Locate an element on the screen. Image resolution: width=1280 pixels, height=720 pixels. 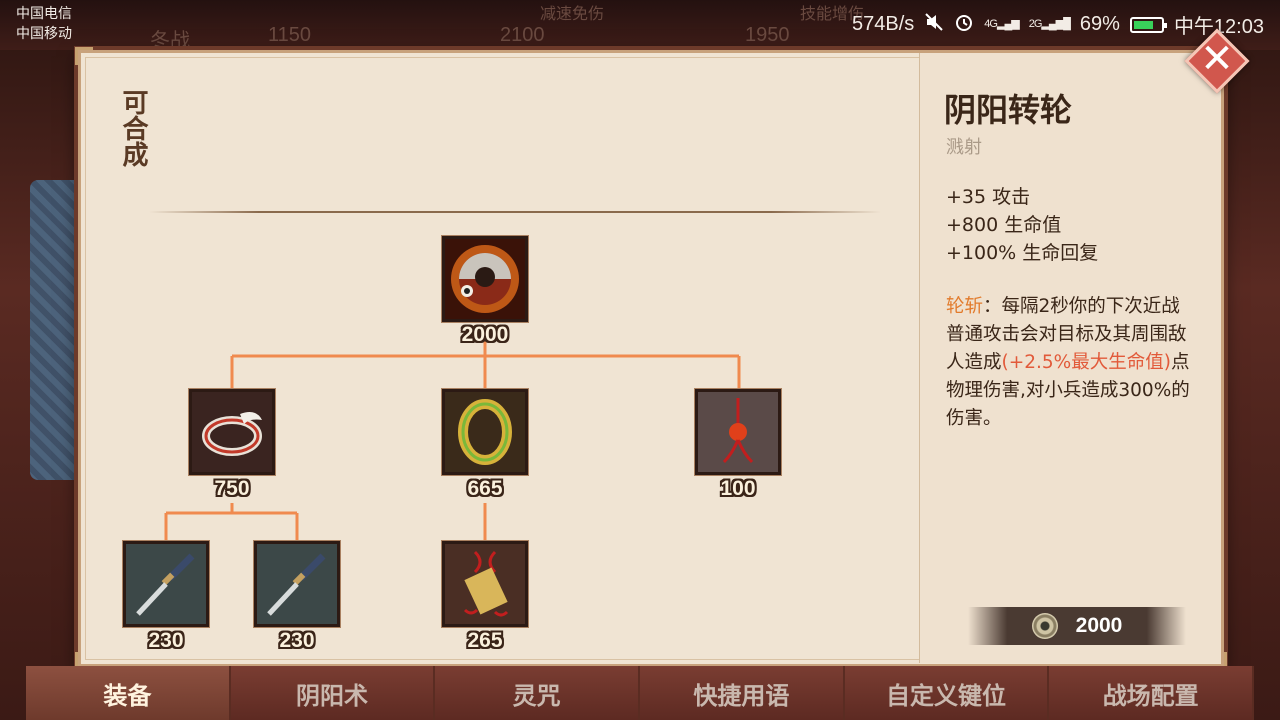
feather-ring-icon is located at coordinates (232, 432).